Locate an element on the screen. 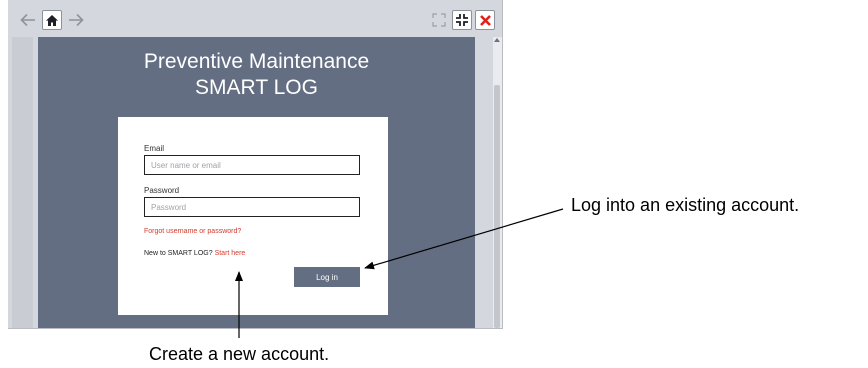  annotation-arrows is located at coordinates (399, 273).